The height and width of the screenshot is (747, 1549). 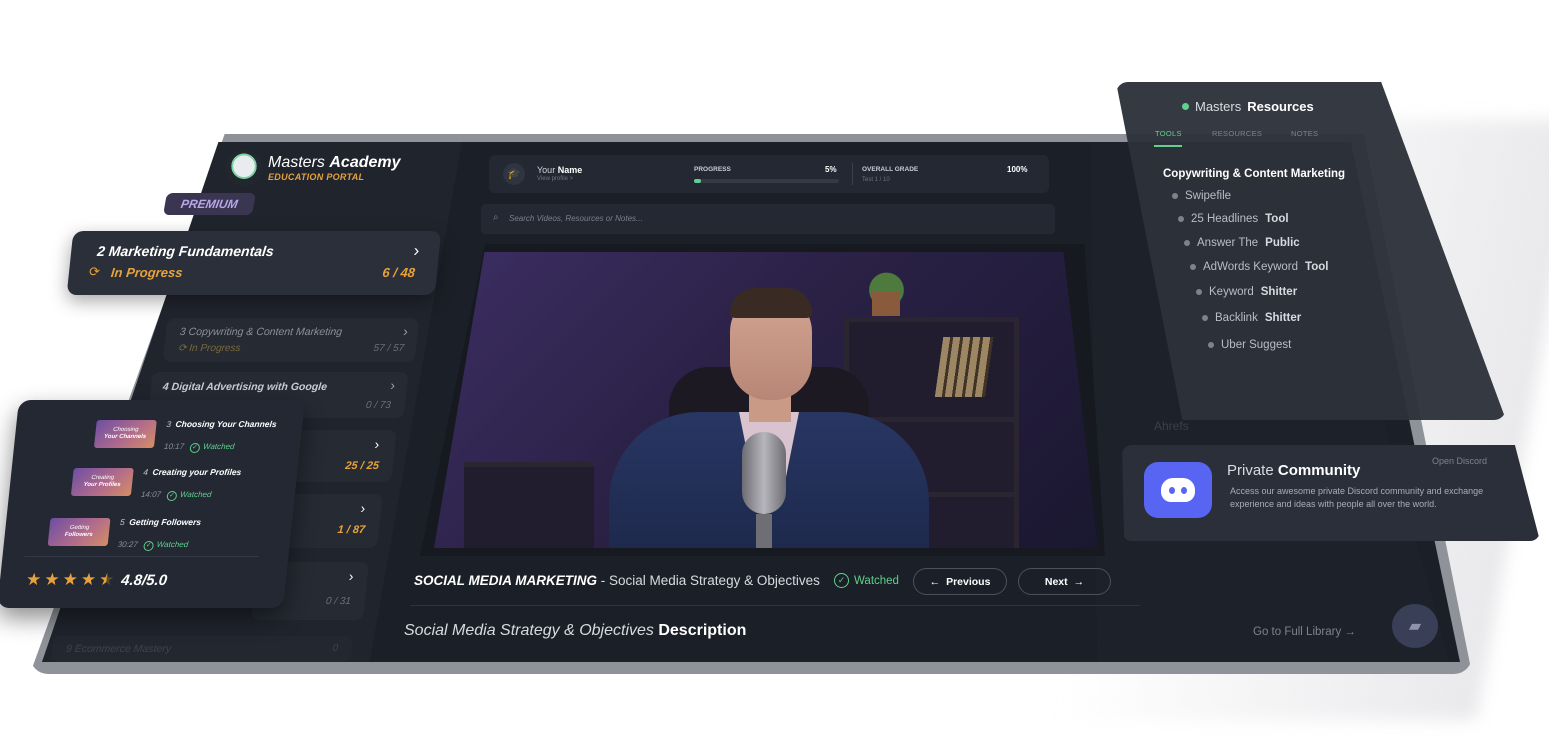 What do you see at coordinates (866, 580) in the screenshot?
I see `watched-status: ✓ Watched` at bounding box center [866, 580].